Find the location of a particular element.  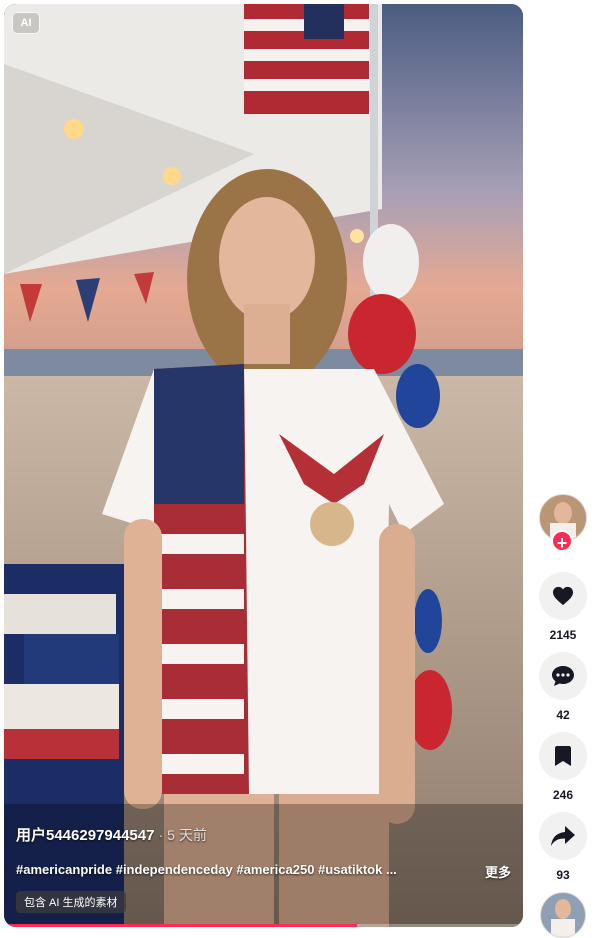

post-time: · 5 天前 is located at coordinates (182, 835).